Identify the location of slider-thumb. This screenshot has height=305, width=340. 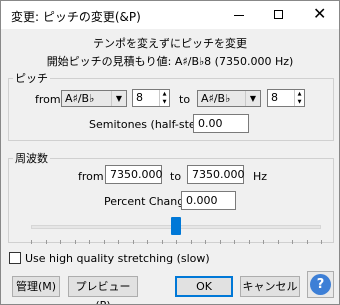
(176, 226).